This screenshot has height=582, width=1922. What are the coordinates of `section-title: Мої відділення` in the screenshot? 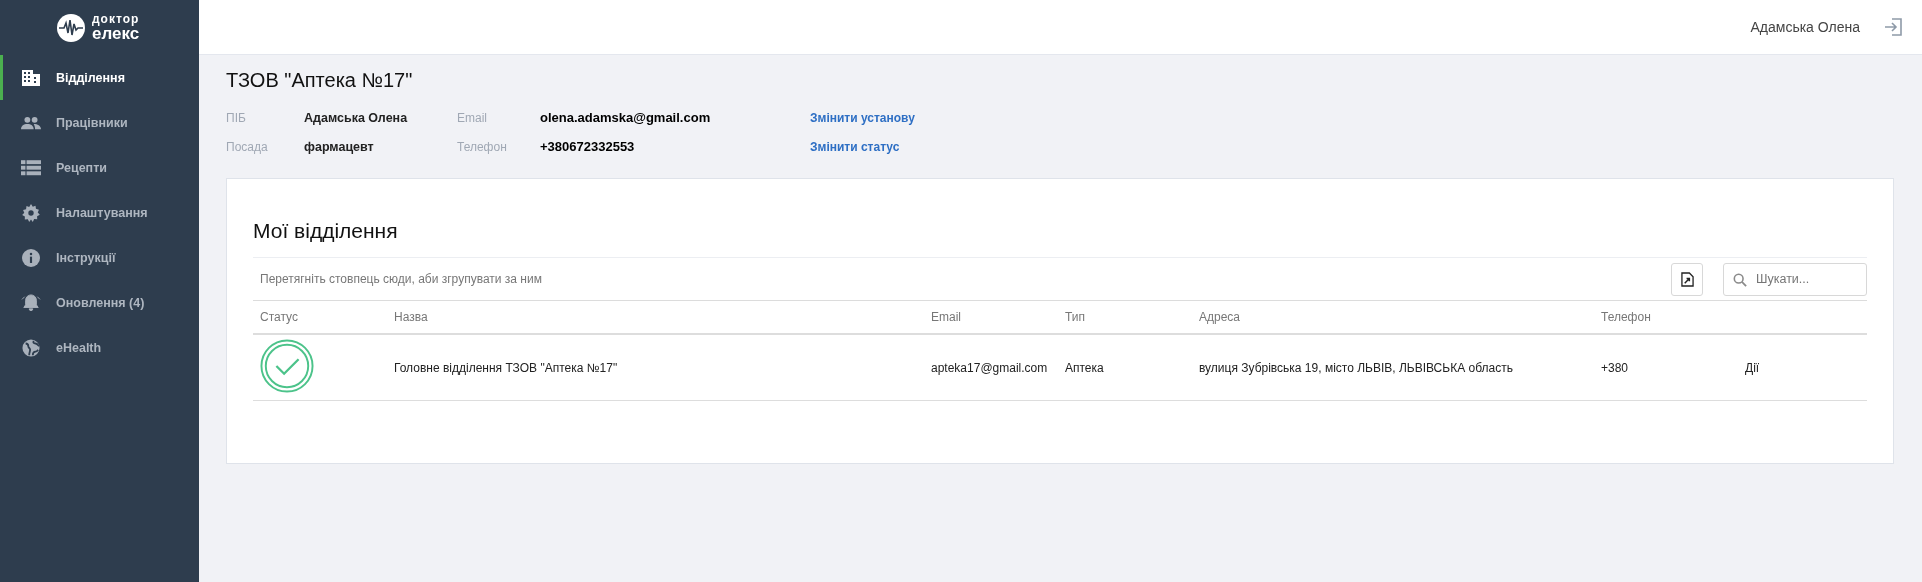 It's located at (326, 231).